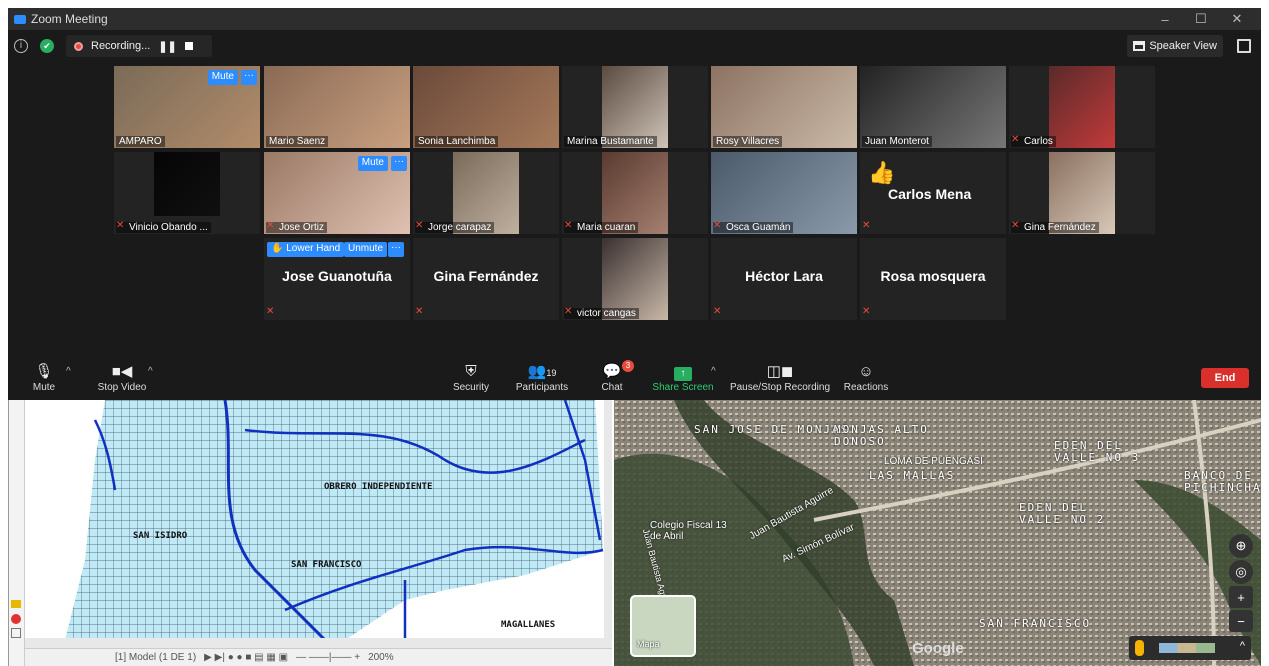 This screenshot has width=1269, height=666. Describe the element at coordinates (1237, 19) in the screenshot. I see `close-button: ✕` at that location.